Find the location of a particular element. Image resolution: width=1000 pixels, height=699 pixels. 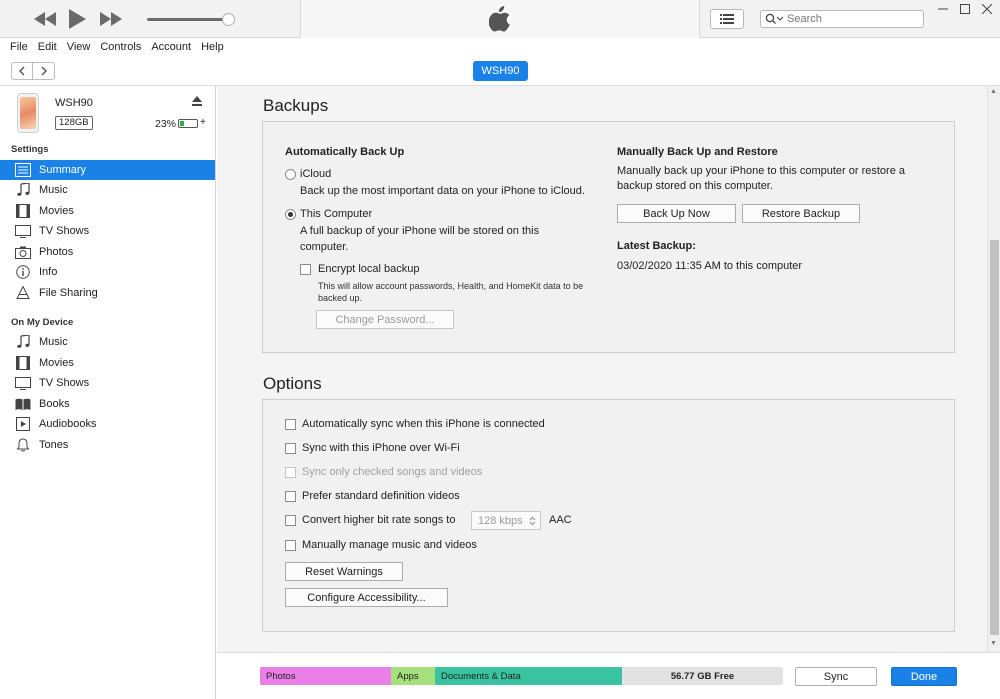

sidebar-item-movies: Movies is located at coordinates (107, 211).